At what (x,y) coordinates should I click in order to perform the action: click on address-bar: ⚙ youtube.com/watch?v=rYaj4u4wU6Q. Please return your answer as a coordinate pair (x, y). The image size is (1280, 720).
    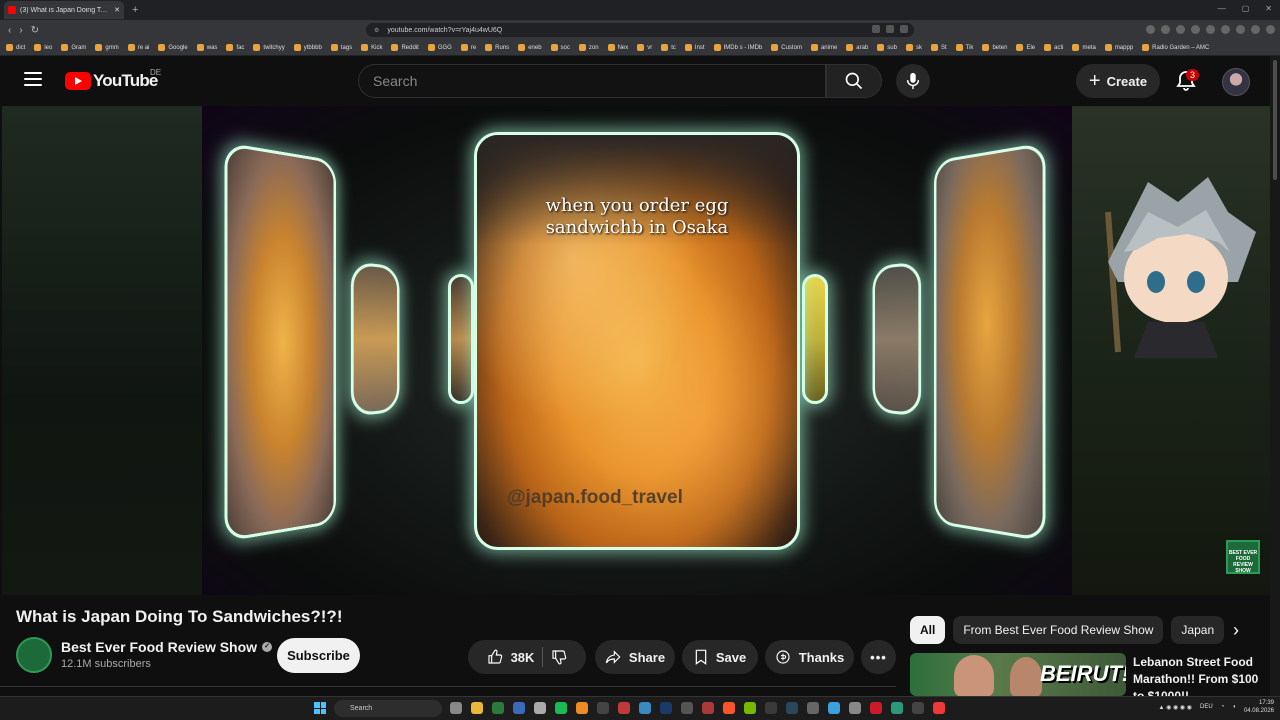
    Looking at the image, I should click on (640, 30).